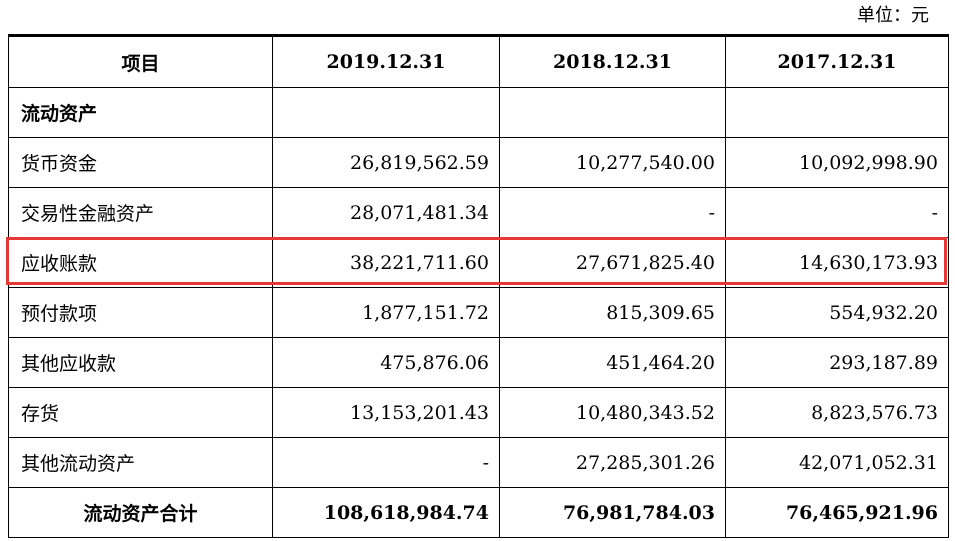  What do you see at coordinates (386, 61) in the screenshot?
I see `header-2019: 2019.12.31` at bounding box center [386, 61].